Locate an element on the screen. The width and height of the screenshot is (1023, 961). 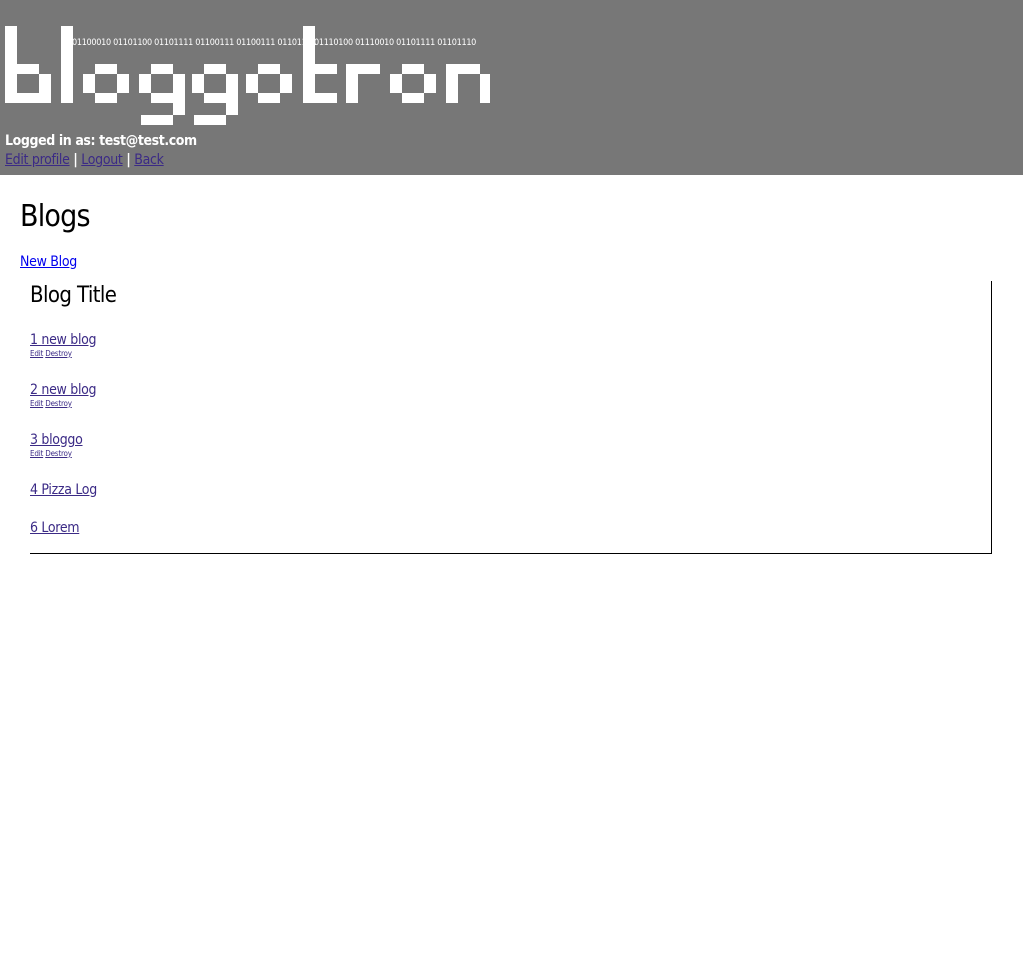
session-info: Logged in as: test@test.com is located at coordinates (101, 141).